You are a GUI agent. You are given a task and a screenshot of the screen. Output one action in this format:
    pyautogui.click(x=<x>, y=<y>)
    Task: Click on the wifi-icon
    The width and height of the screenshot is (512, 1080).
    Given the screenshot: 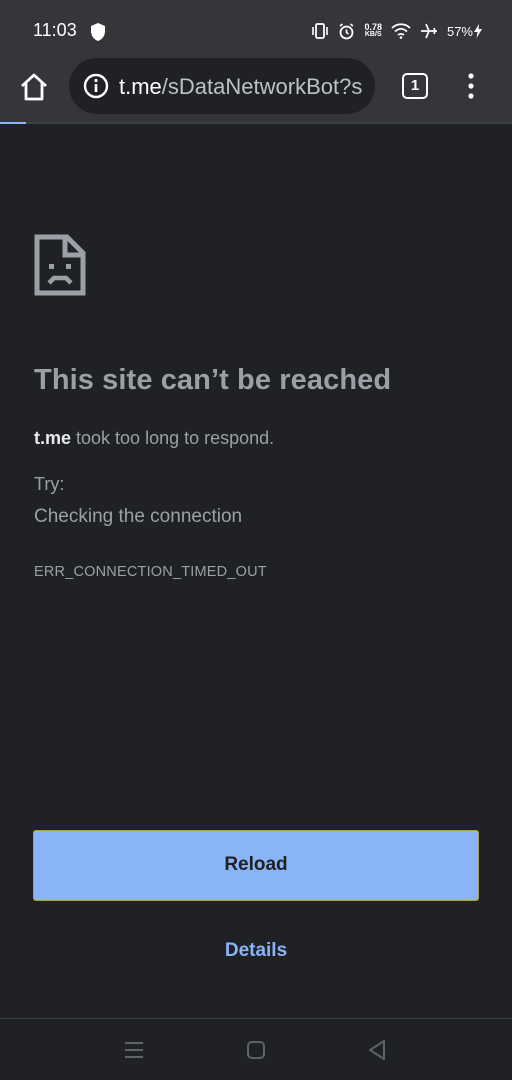 What is the action you would take?
    pyautogui.click(x=401, y=31)
    